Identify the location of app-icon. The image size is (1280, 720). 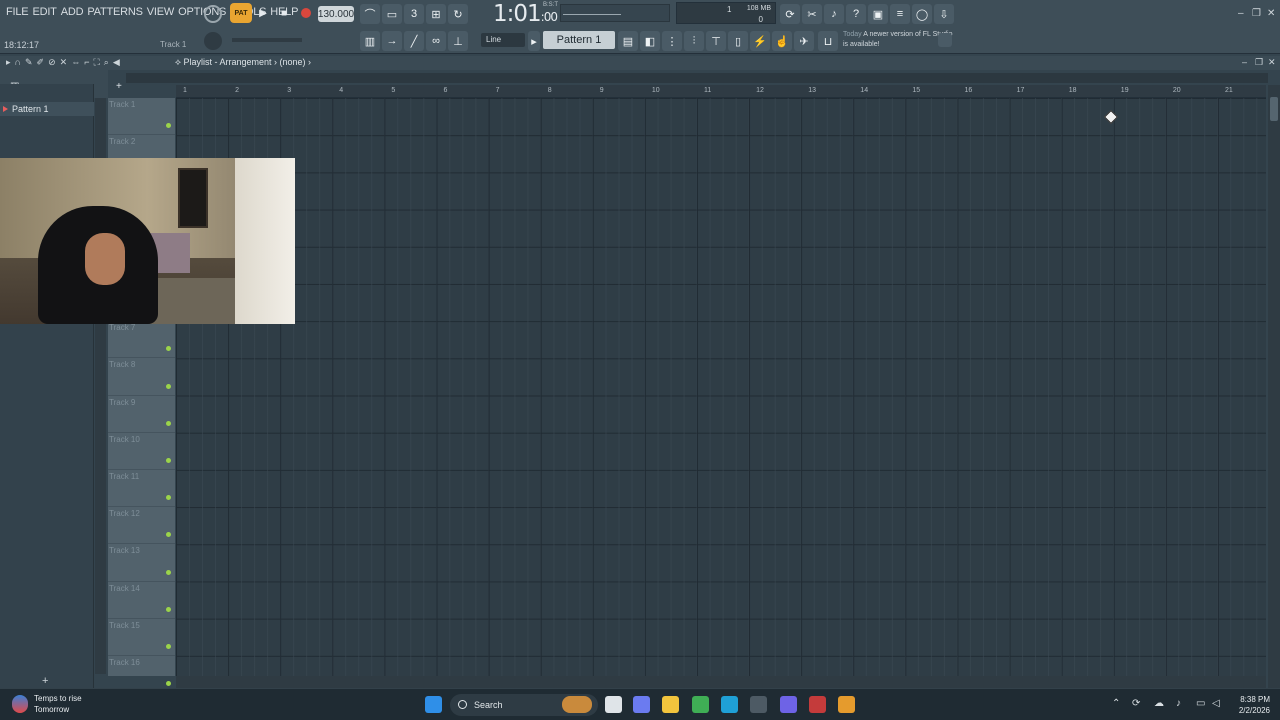
(817, 704).